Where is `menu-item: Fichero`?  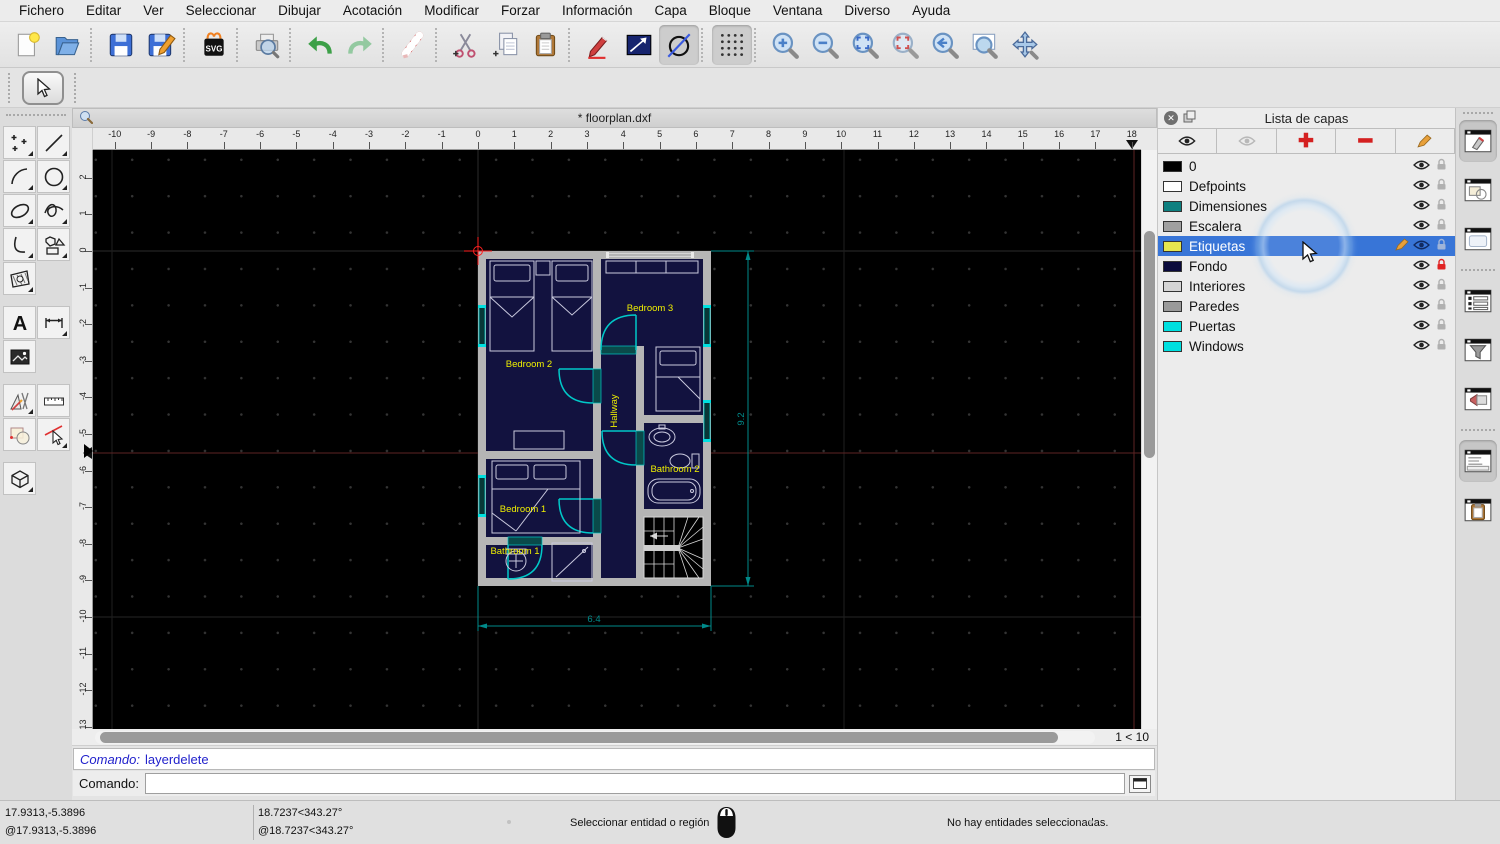 menu-item: Fichero is located at coordinates (41, 11).